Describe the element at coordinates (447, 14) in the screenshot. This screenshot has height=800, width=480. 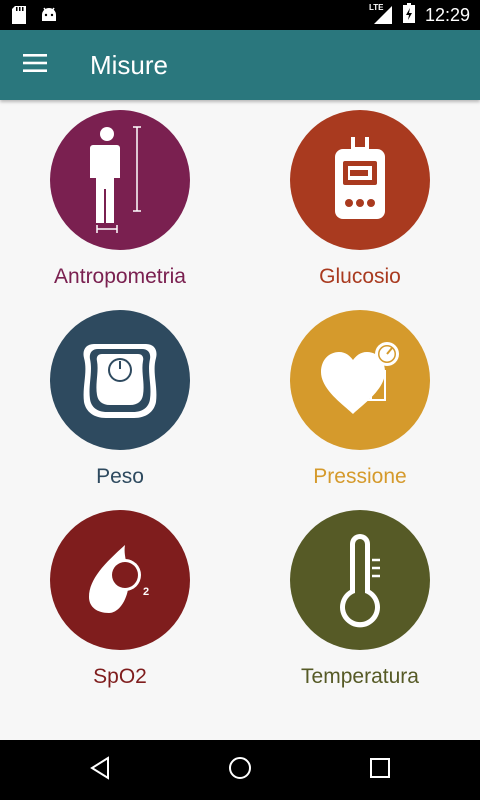
I see `status-time: 12:29` at that location.